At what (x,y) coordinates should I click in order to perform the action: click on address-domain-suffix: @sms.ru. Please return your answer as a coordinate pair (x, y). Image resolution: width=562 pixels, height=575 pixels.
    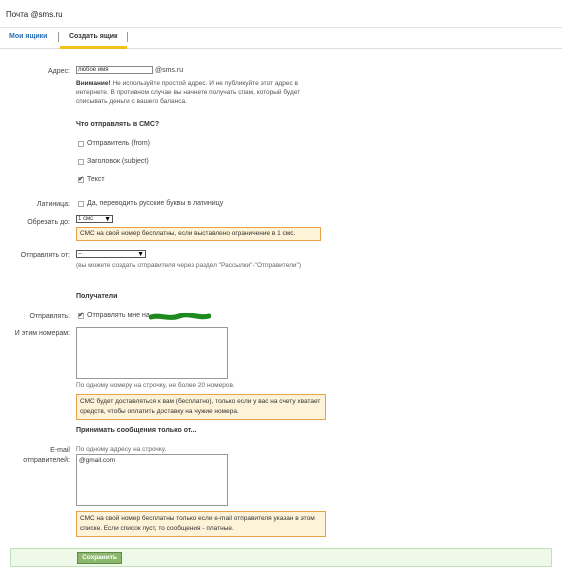
    Looking at the image, I should click on (169, 70).